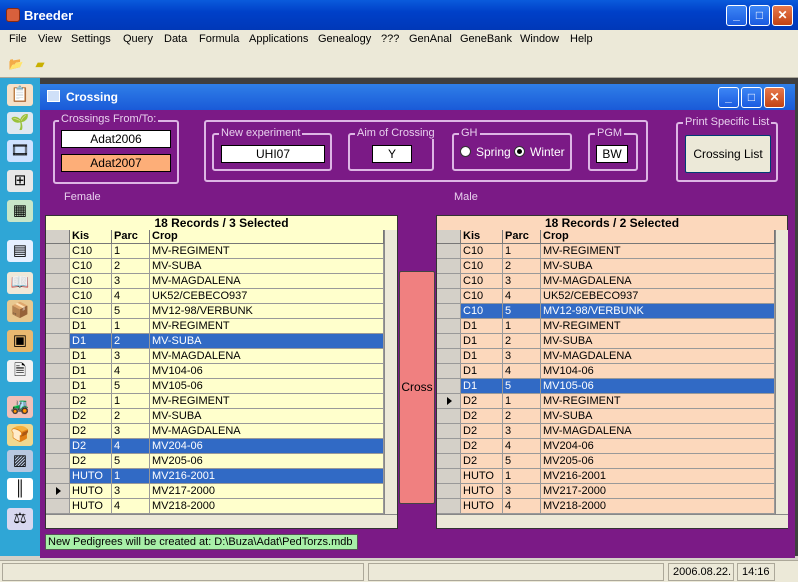  Describe the element at coordinates (215, 446) in the screenshot. I see `female-row: D2 4 MV204-06` at that location.